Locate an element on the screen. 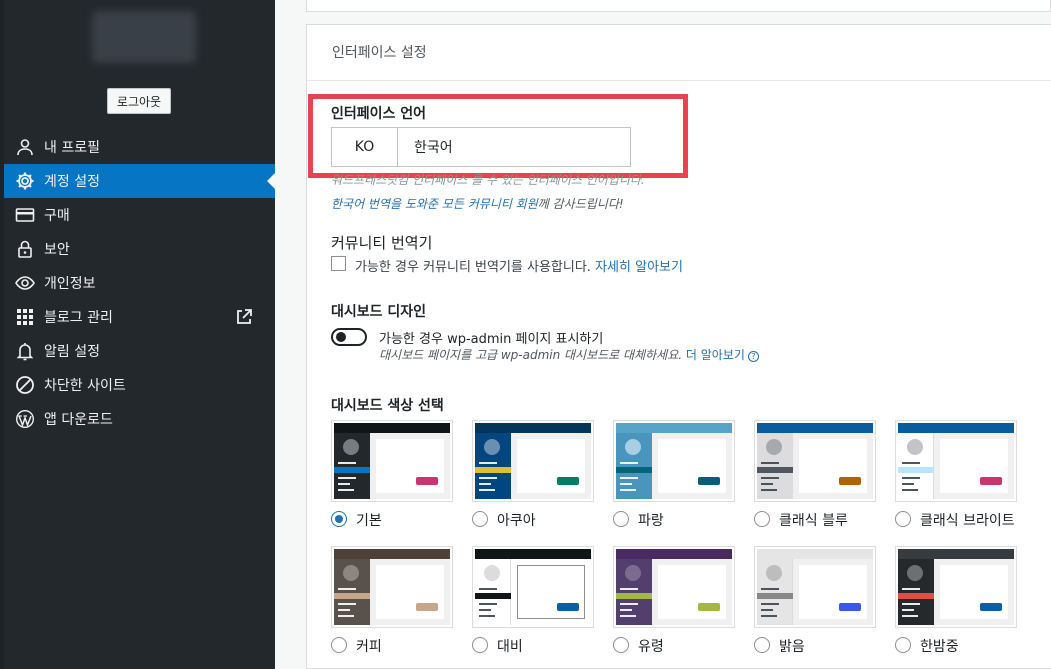 This screenshot has width=1051, height=669. help-icon: ? is located at coordinates (753, 356).